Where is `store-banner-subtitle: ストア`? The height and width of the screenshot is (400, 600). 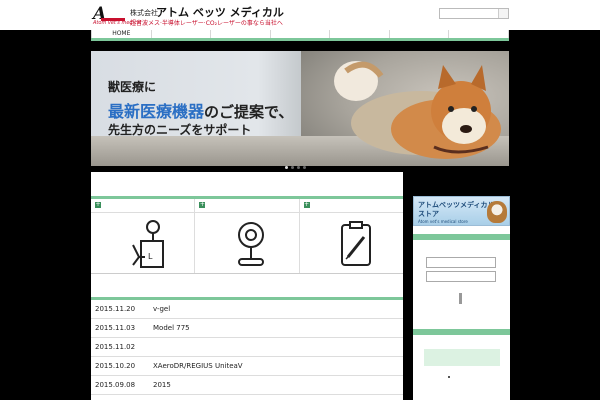
store-banner-subtitle: ストア is located at coordinates (428, 214).